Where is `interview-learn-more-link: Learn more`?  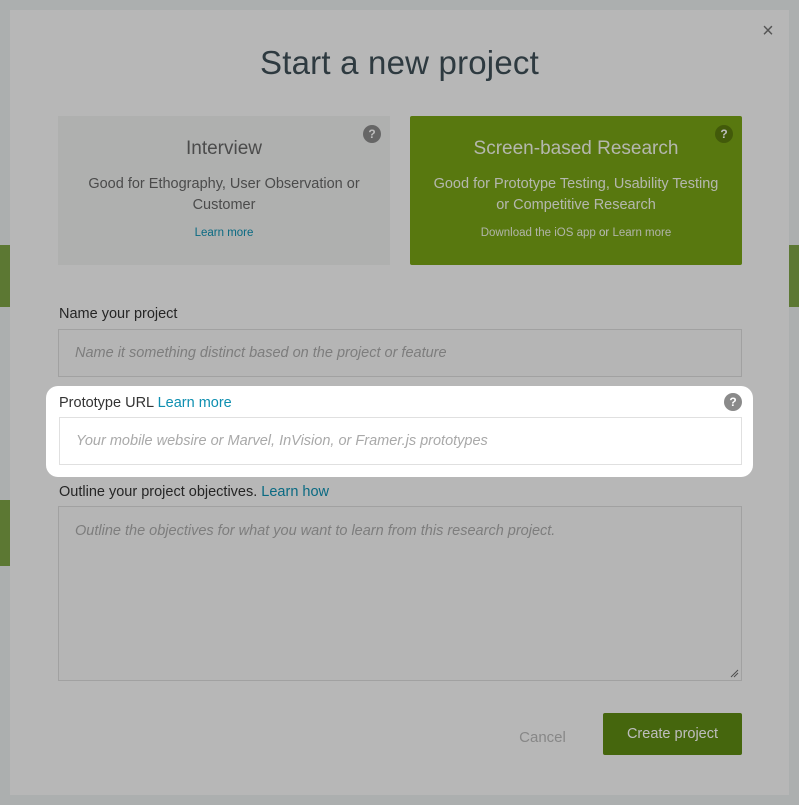 interview-learn-more-link: Learn more is located at coordinates (224, 233).